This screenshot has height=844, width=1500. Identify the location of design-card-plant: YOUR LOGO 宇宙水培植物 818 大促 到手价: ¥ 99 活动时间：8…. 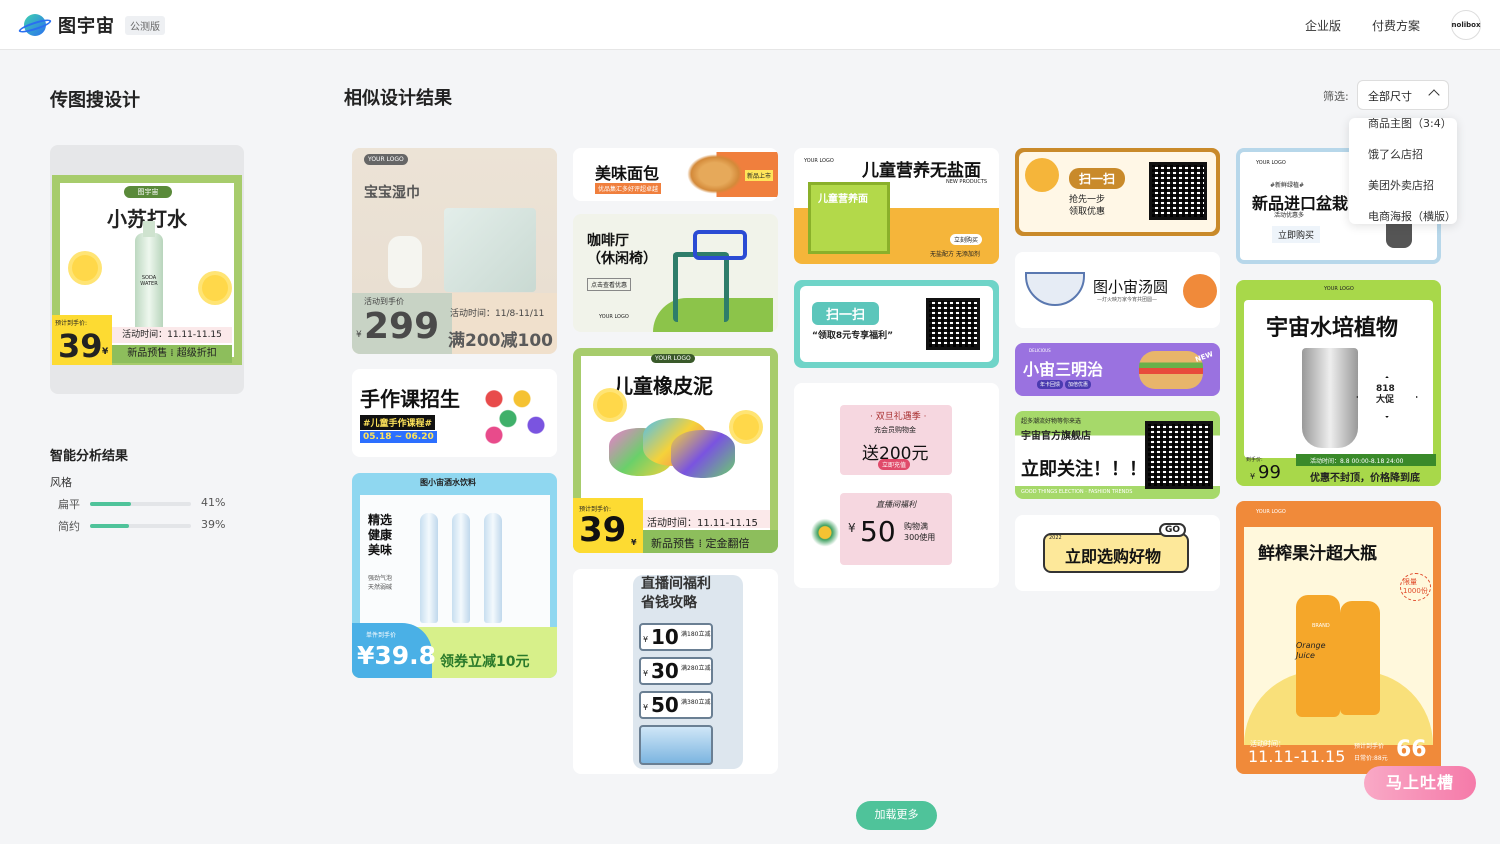
(1338, 383).